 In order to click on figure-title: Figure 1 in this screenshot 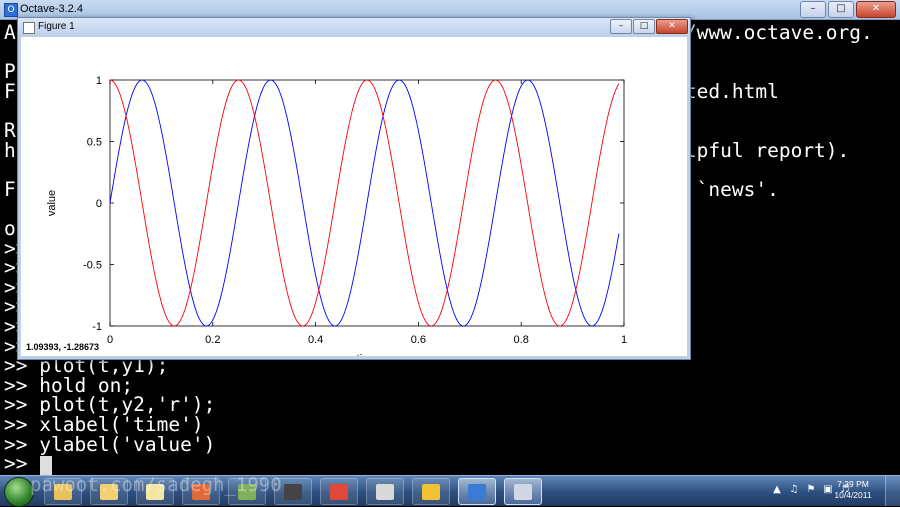, I will do `click(56, 26)`.